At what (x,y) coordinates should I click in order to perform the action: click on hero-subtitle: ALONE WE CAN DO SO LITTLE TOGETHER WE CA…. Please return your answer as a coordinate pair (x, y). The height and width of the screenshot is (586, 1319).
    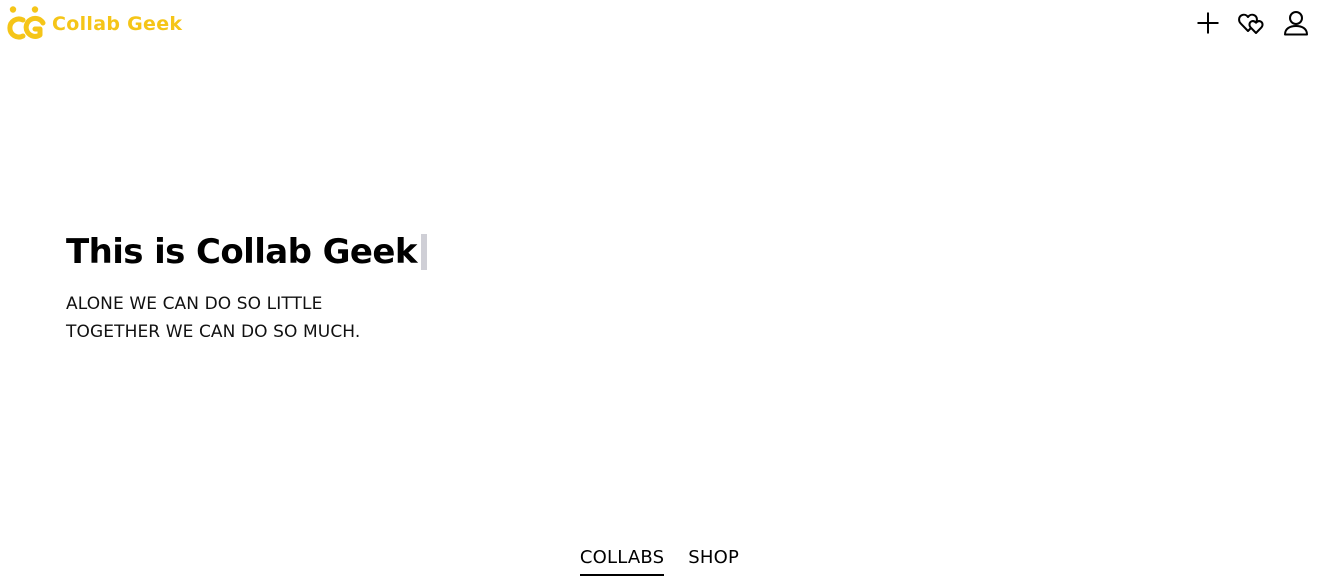
    Looking at the image, I should click on (246, 318).